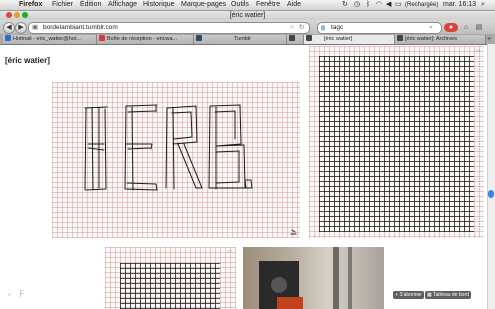 Image resolution: width=495 pixels, height=309 pixels. I want to click on search-engine-icon: g, so click(323, 28).